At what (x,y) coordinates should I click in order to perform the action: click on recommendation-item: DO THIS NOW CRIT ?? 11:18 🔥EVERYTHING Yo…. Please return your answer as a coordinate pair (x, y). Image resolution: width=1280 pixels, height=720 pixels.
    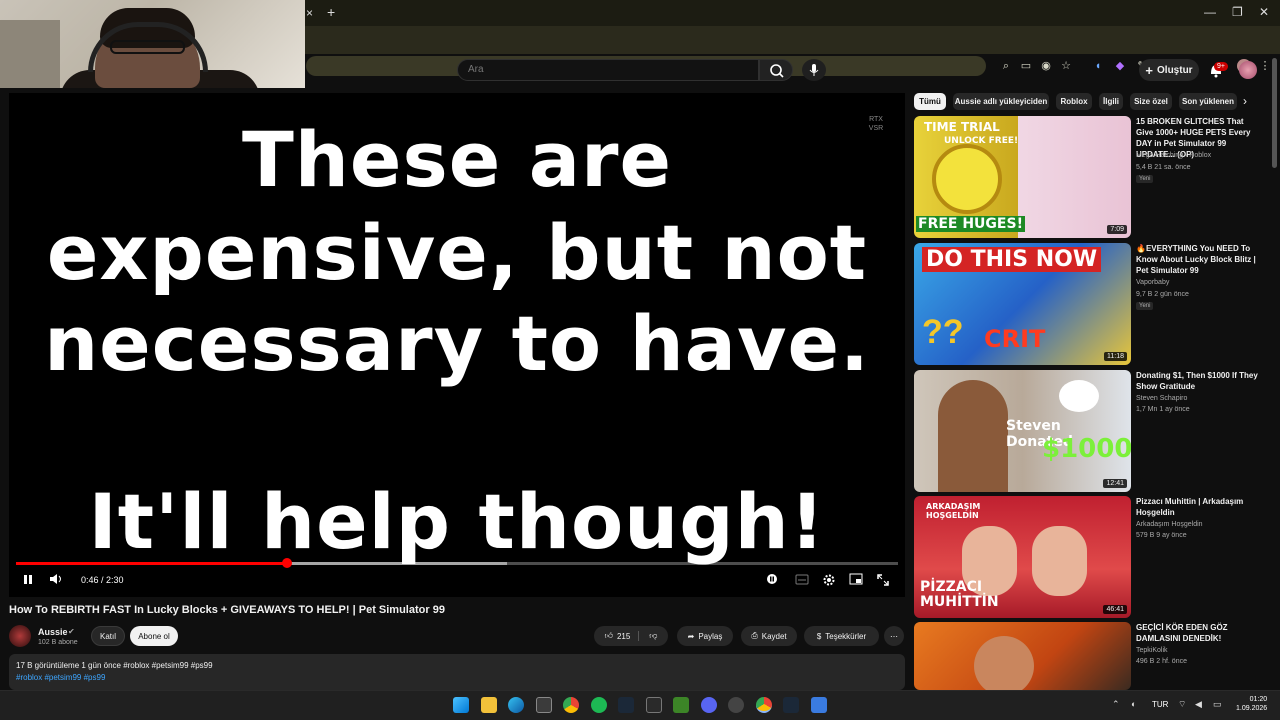
    Looking at the image, I should click on (1089, 304).